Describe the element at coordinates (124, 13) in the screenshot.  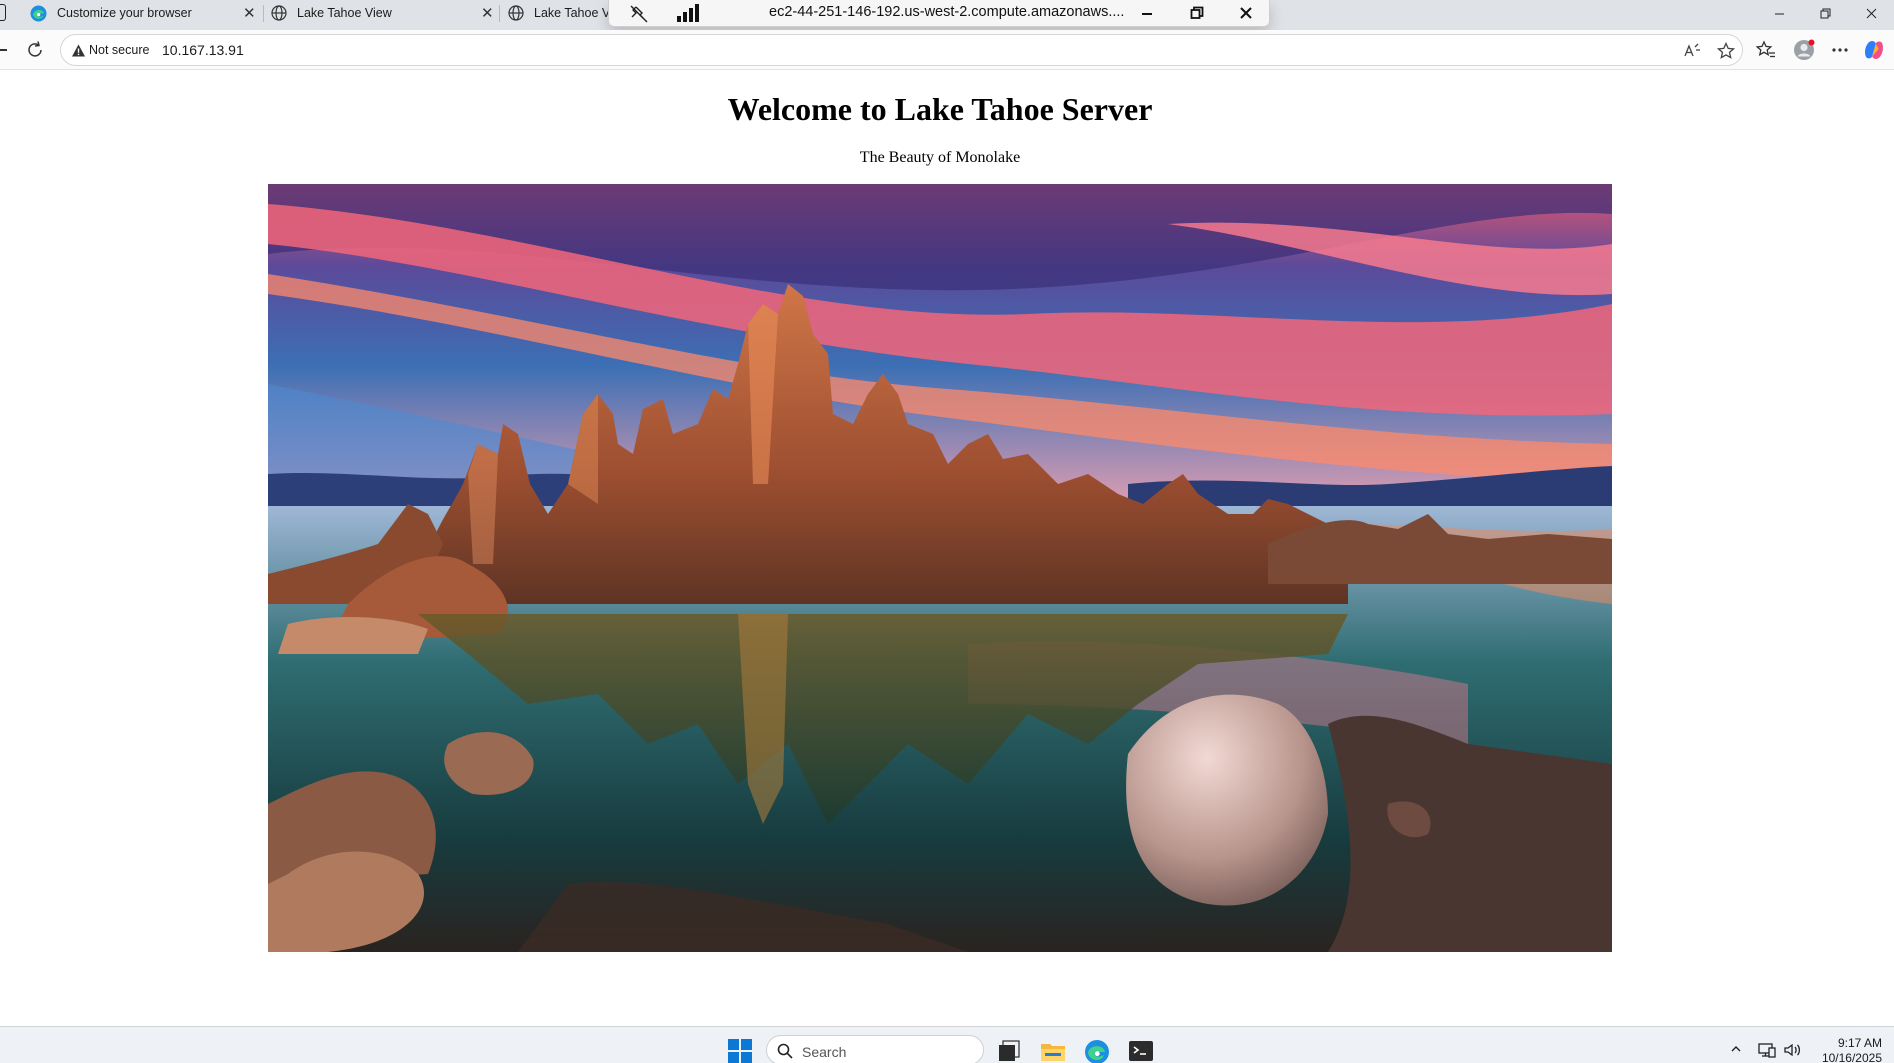
I see `tab-title: Customize your browser` at that location.